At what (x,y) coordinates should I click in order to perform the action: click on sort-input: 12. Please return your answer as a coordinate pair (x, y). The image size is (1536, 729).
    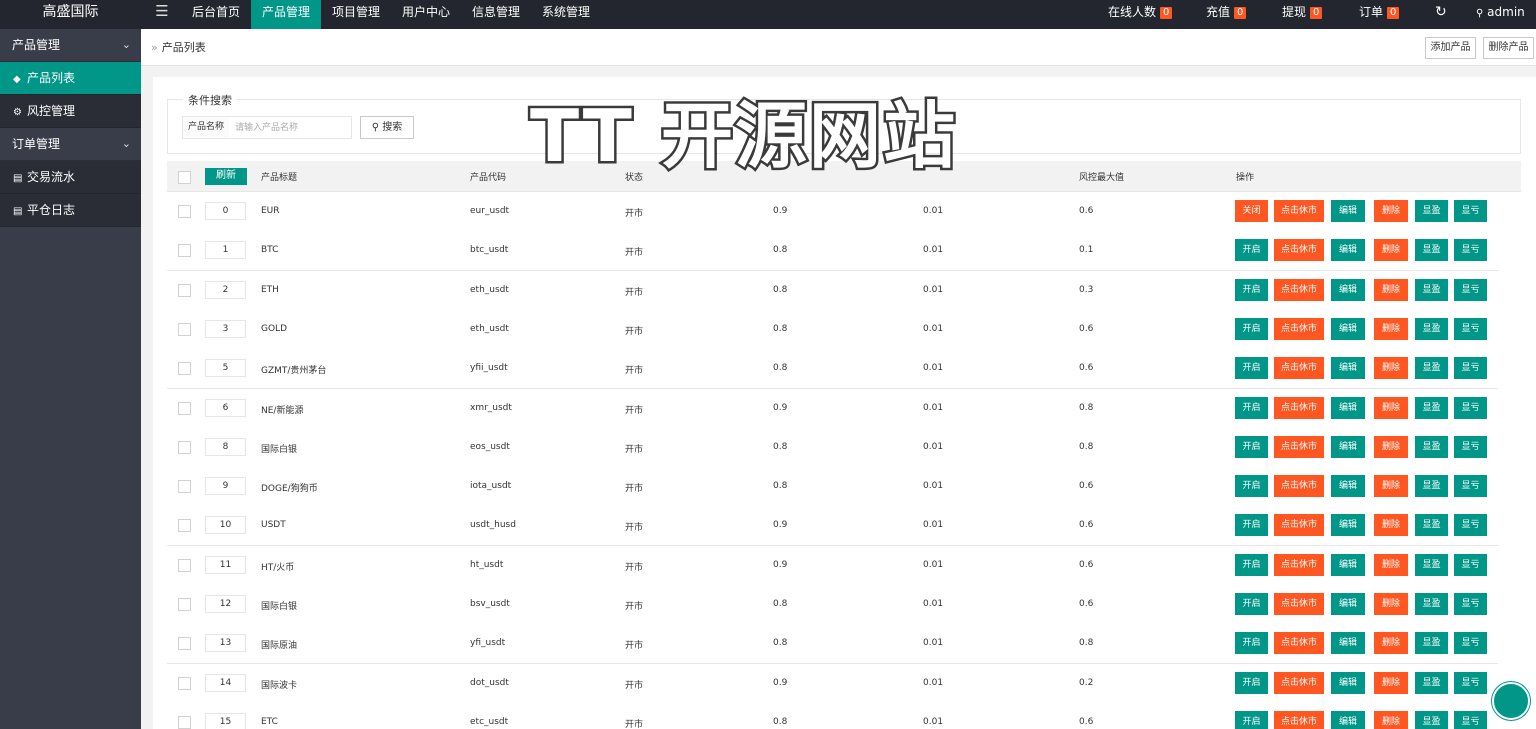
    Looking at the image, I should click on (225, 604).